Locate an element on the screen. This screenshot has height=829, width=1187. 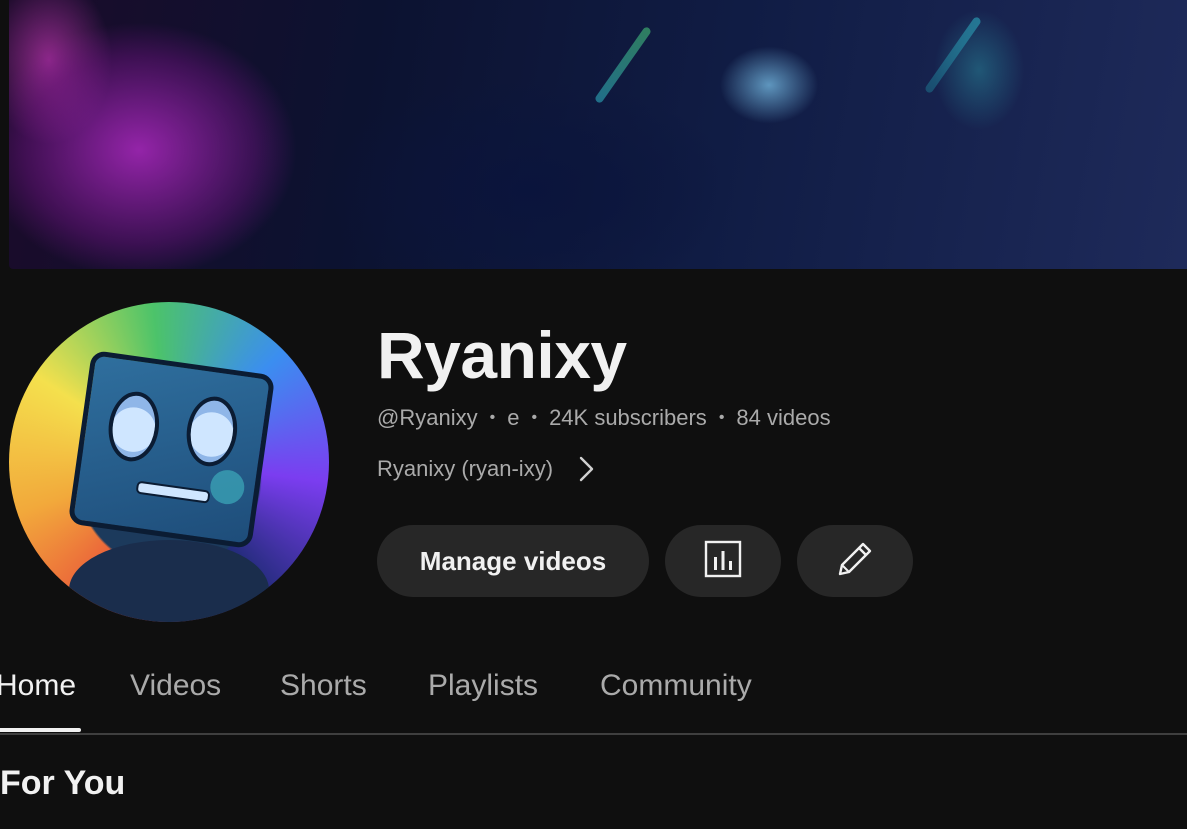
channel-link-text: Ryanixy (ryan-ixy) is located at coordinates (465, 468).